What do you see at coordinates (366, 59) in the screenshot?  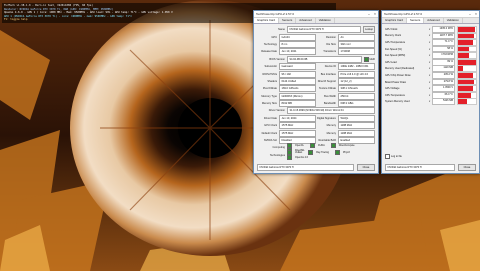 I see `uefi-checkbox` at bounding box center [366, 59].